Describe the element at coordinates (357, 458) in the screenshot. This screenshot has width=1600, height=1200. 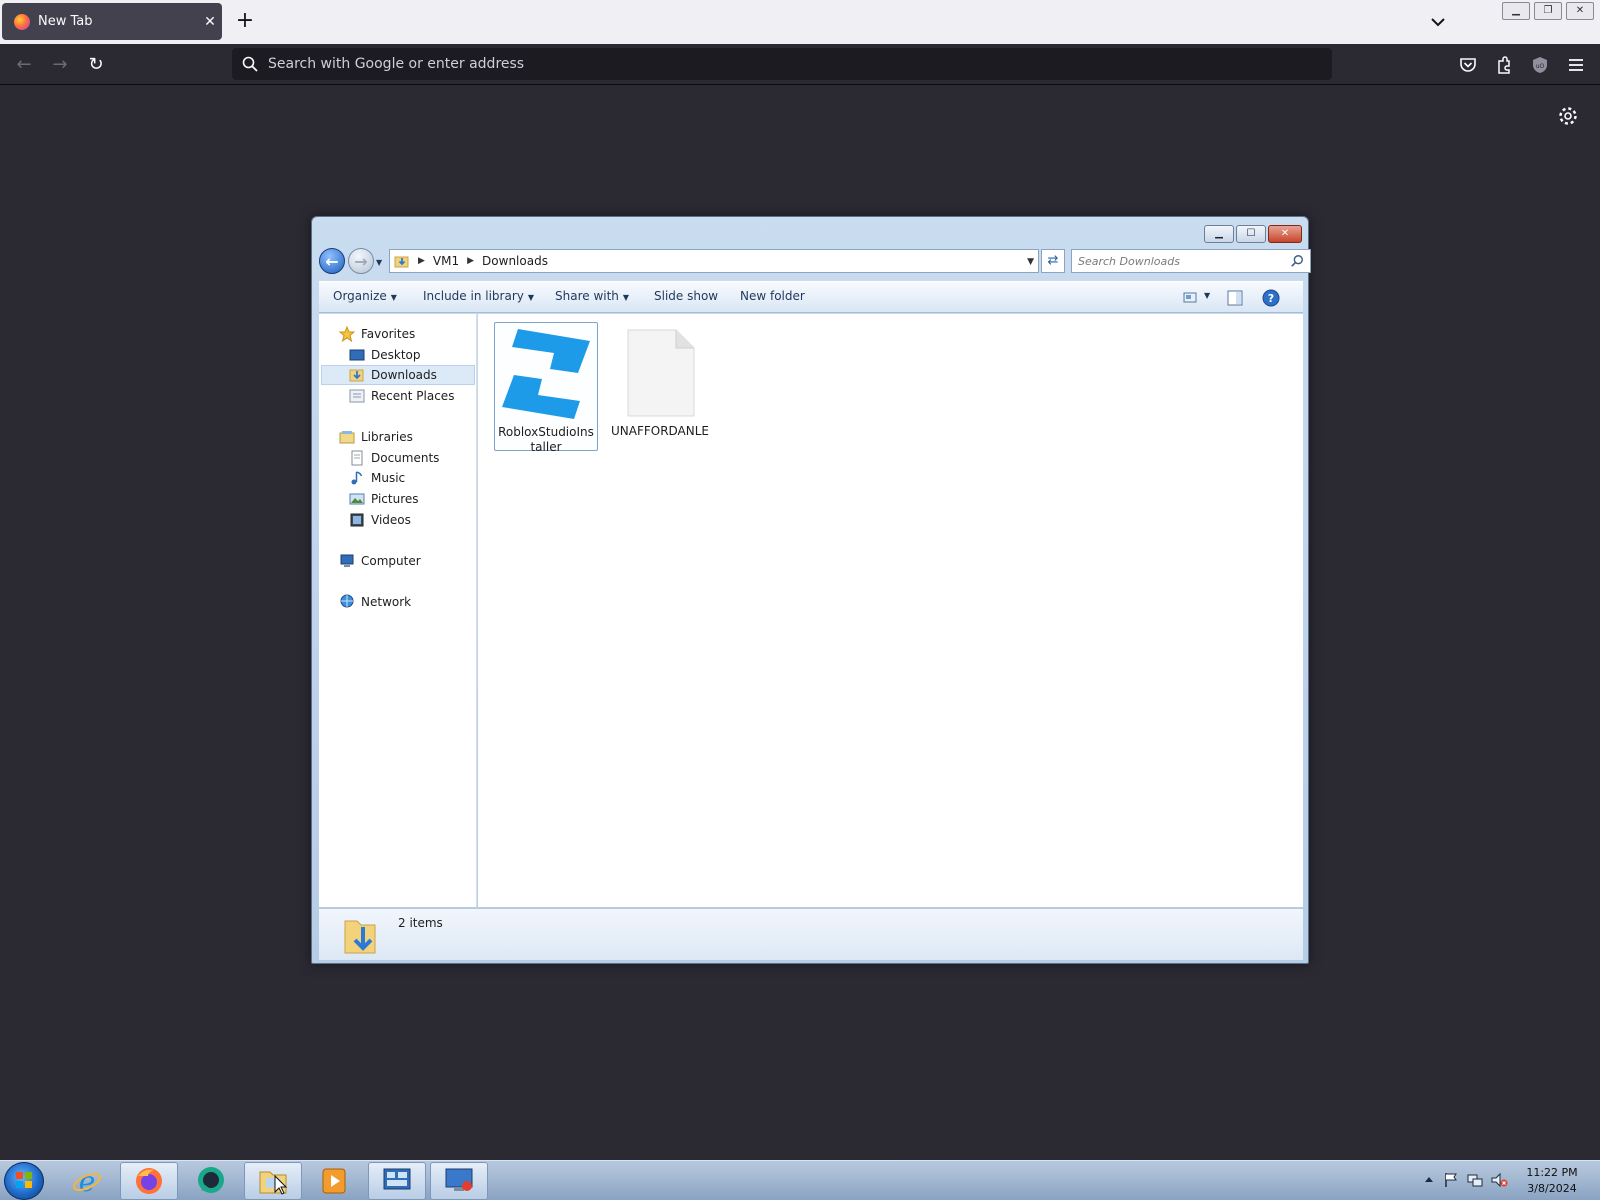
I see `documents-icon` at that location.